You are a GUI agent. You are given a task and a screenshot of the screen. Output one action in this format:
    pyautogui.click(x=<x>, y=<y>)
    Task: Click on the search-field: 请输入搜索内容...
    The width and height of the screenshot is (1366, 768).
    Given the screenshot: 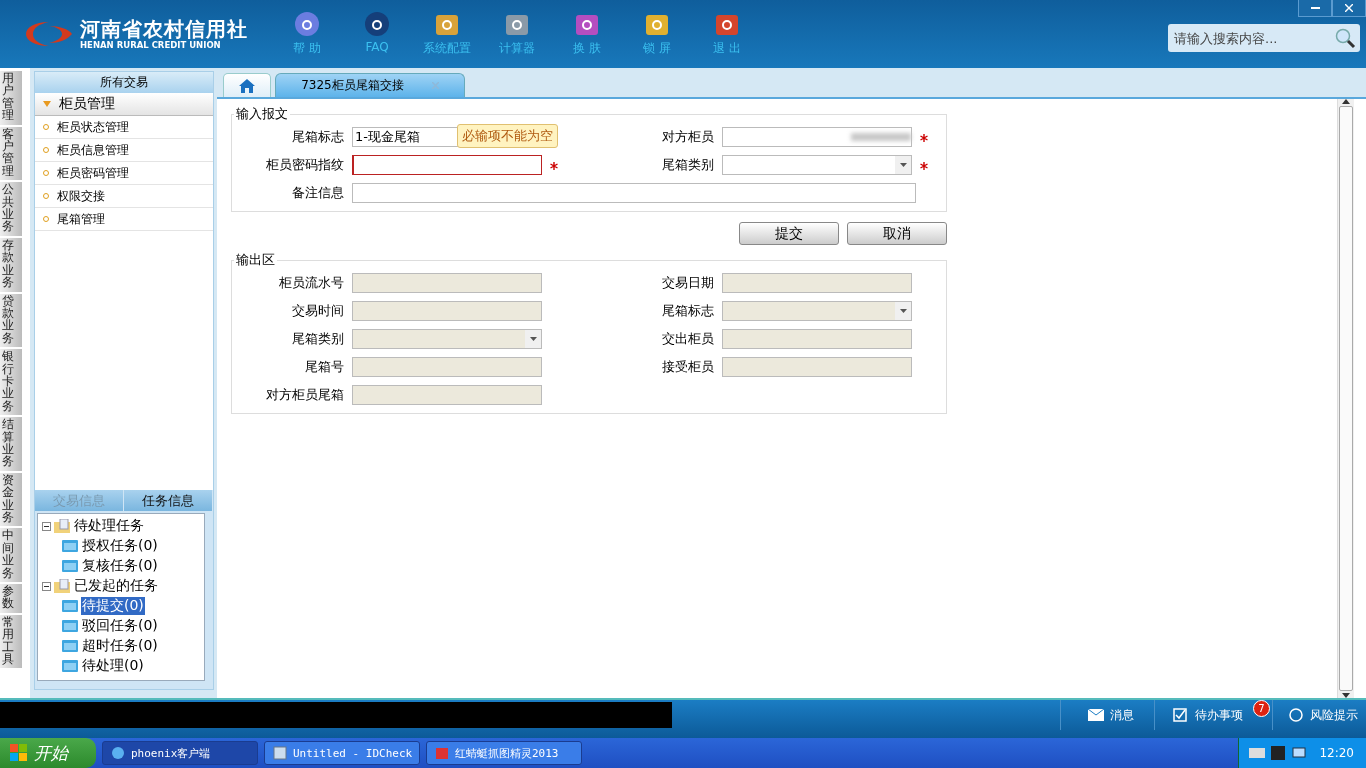 What is the action you would take?
    pyautogui.click(x=1264, y=38)
    